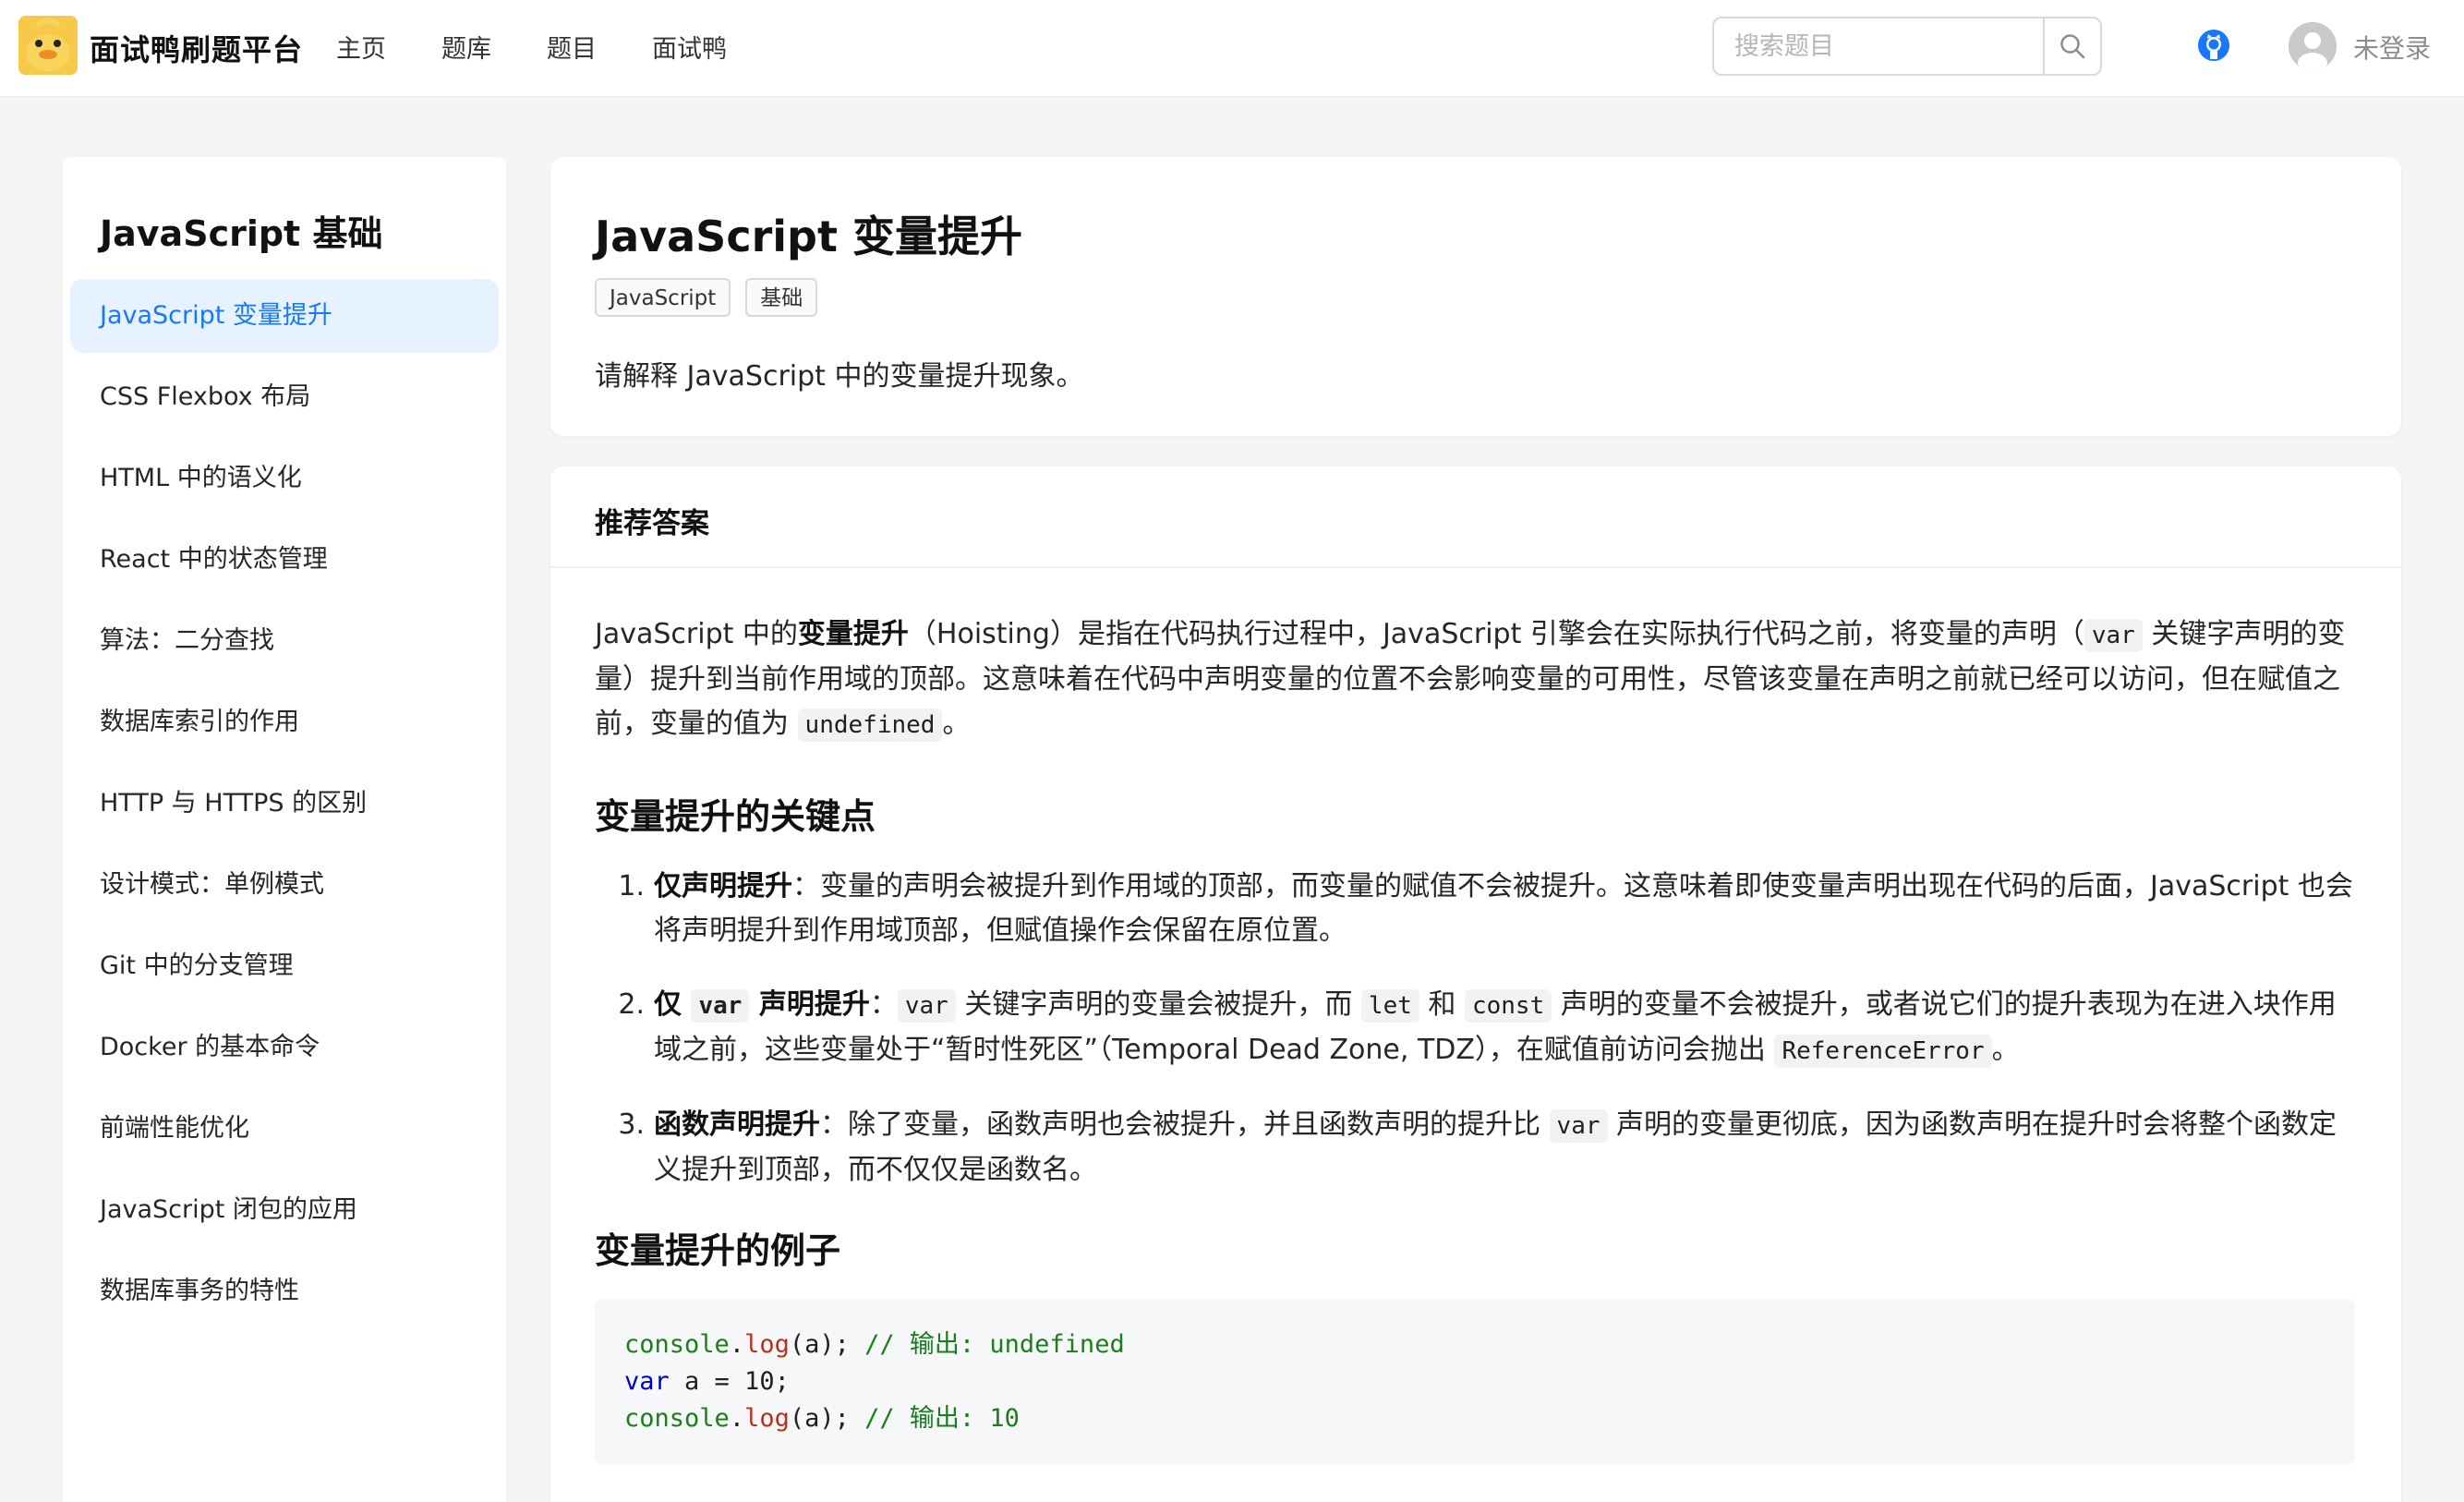 The image size is (2464, 1502). Describe the element at coordinates (2392, 47) in the screenshot. I see `login-status-link: 未登录` at that location.